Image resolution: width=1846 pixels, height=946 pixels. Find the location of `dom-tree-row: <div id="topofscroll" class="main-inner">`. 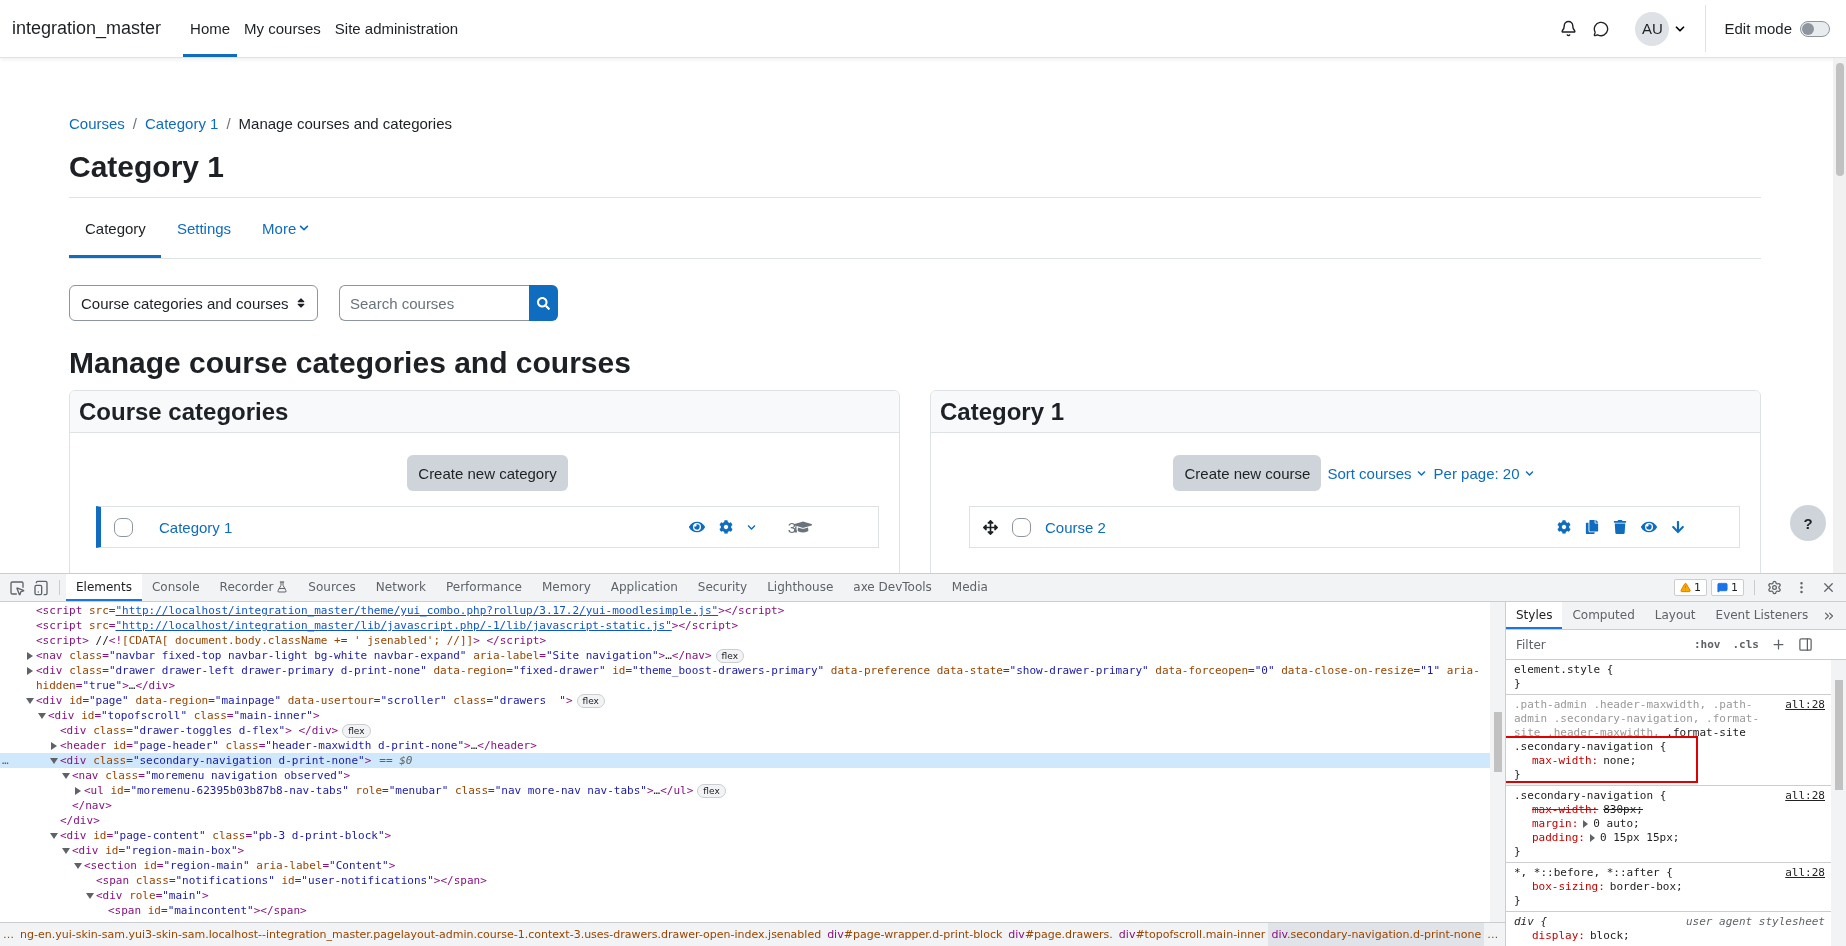

dom-tree-row: <div id="topofscroll" class="main-inner"> is located at coordinates (745, 715).